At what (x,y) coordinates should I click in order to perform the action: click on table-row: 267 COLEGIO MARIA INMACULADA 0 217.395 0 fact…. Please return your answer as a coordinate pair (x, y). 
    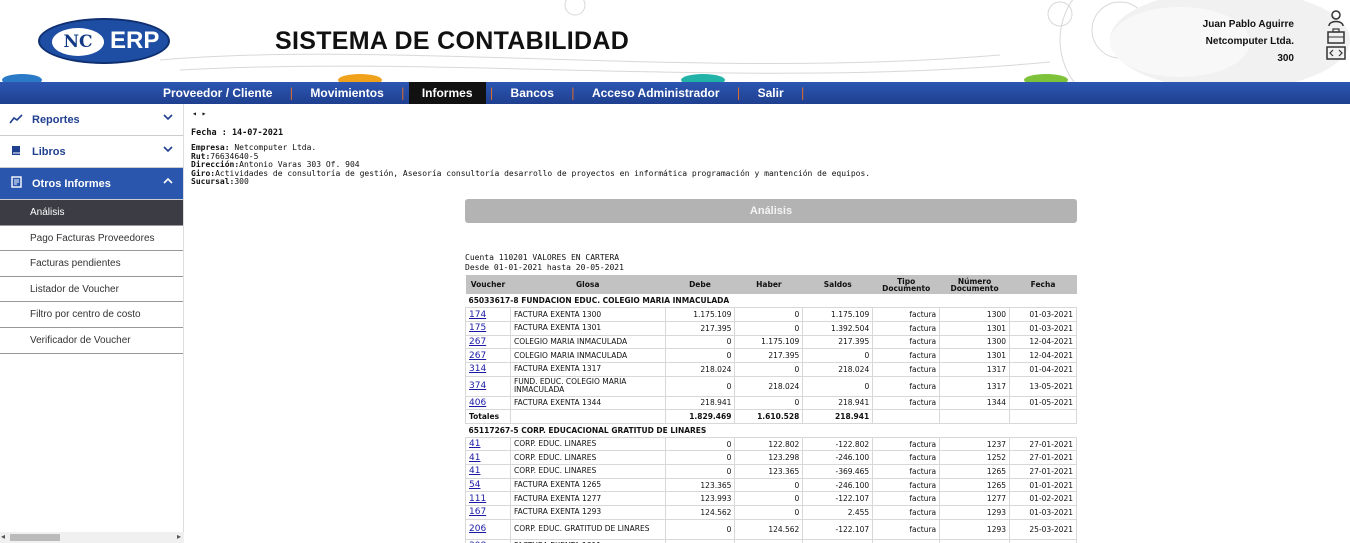
    Looking at the image, I should click on (771, 355).